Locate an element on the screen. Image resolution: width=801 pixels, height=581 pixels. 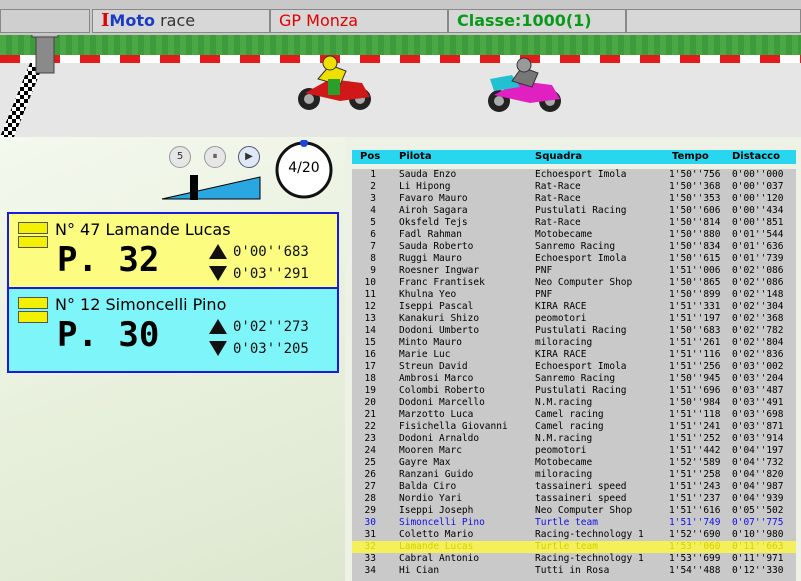
cell-distacco: 0'10''980 is located at coordinates (758, 534).